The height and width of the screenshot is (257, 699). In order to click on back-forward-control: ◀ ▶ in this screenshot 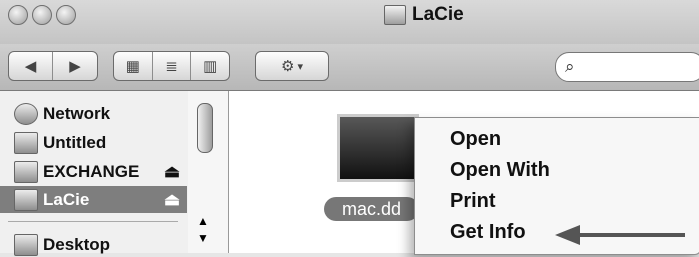, I will do `click(53, 66)`.